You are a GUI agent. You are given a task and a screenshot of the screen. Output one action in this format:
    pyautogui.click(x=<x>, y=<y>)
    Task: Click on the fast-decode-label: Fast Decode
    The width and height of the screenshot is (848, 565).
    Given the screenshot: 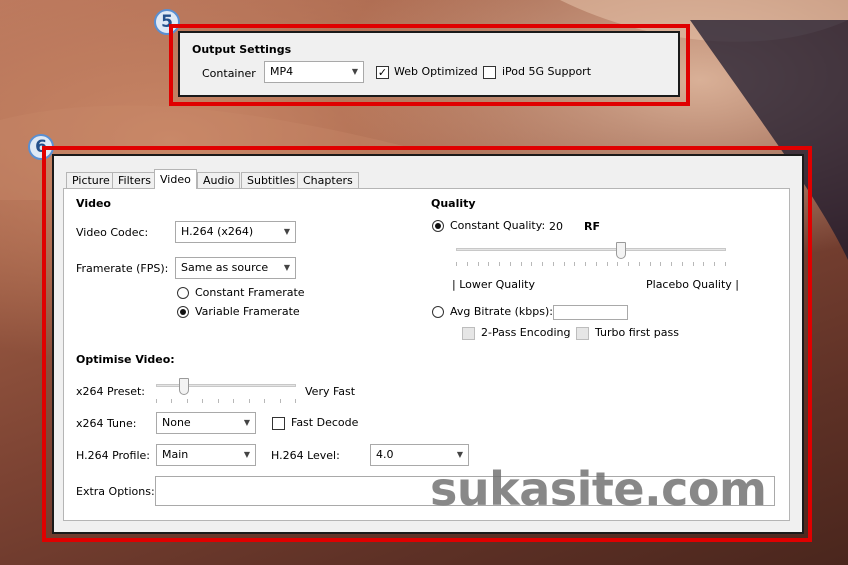 What is the action you would take?
    pyautogui.click(x=325, y=422)
    